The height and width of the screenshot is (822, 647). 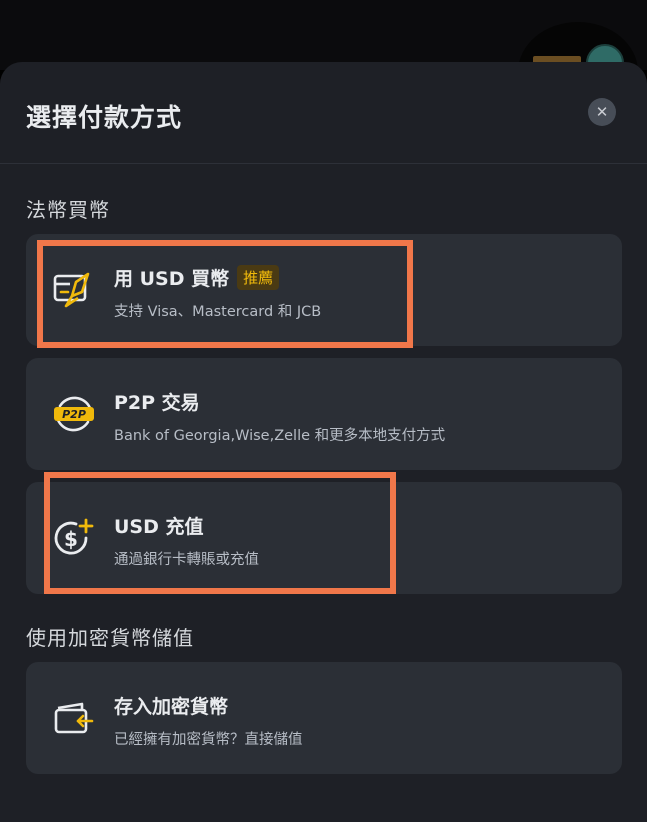 I want to click on option-deposit-crypto: 存入加密貨幣 已經擁有加密貨幣？直接儲值, so click(x=324, y=718).